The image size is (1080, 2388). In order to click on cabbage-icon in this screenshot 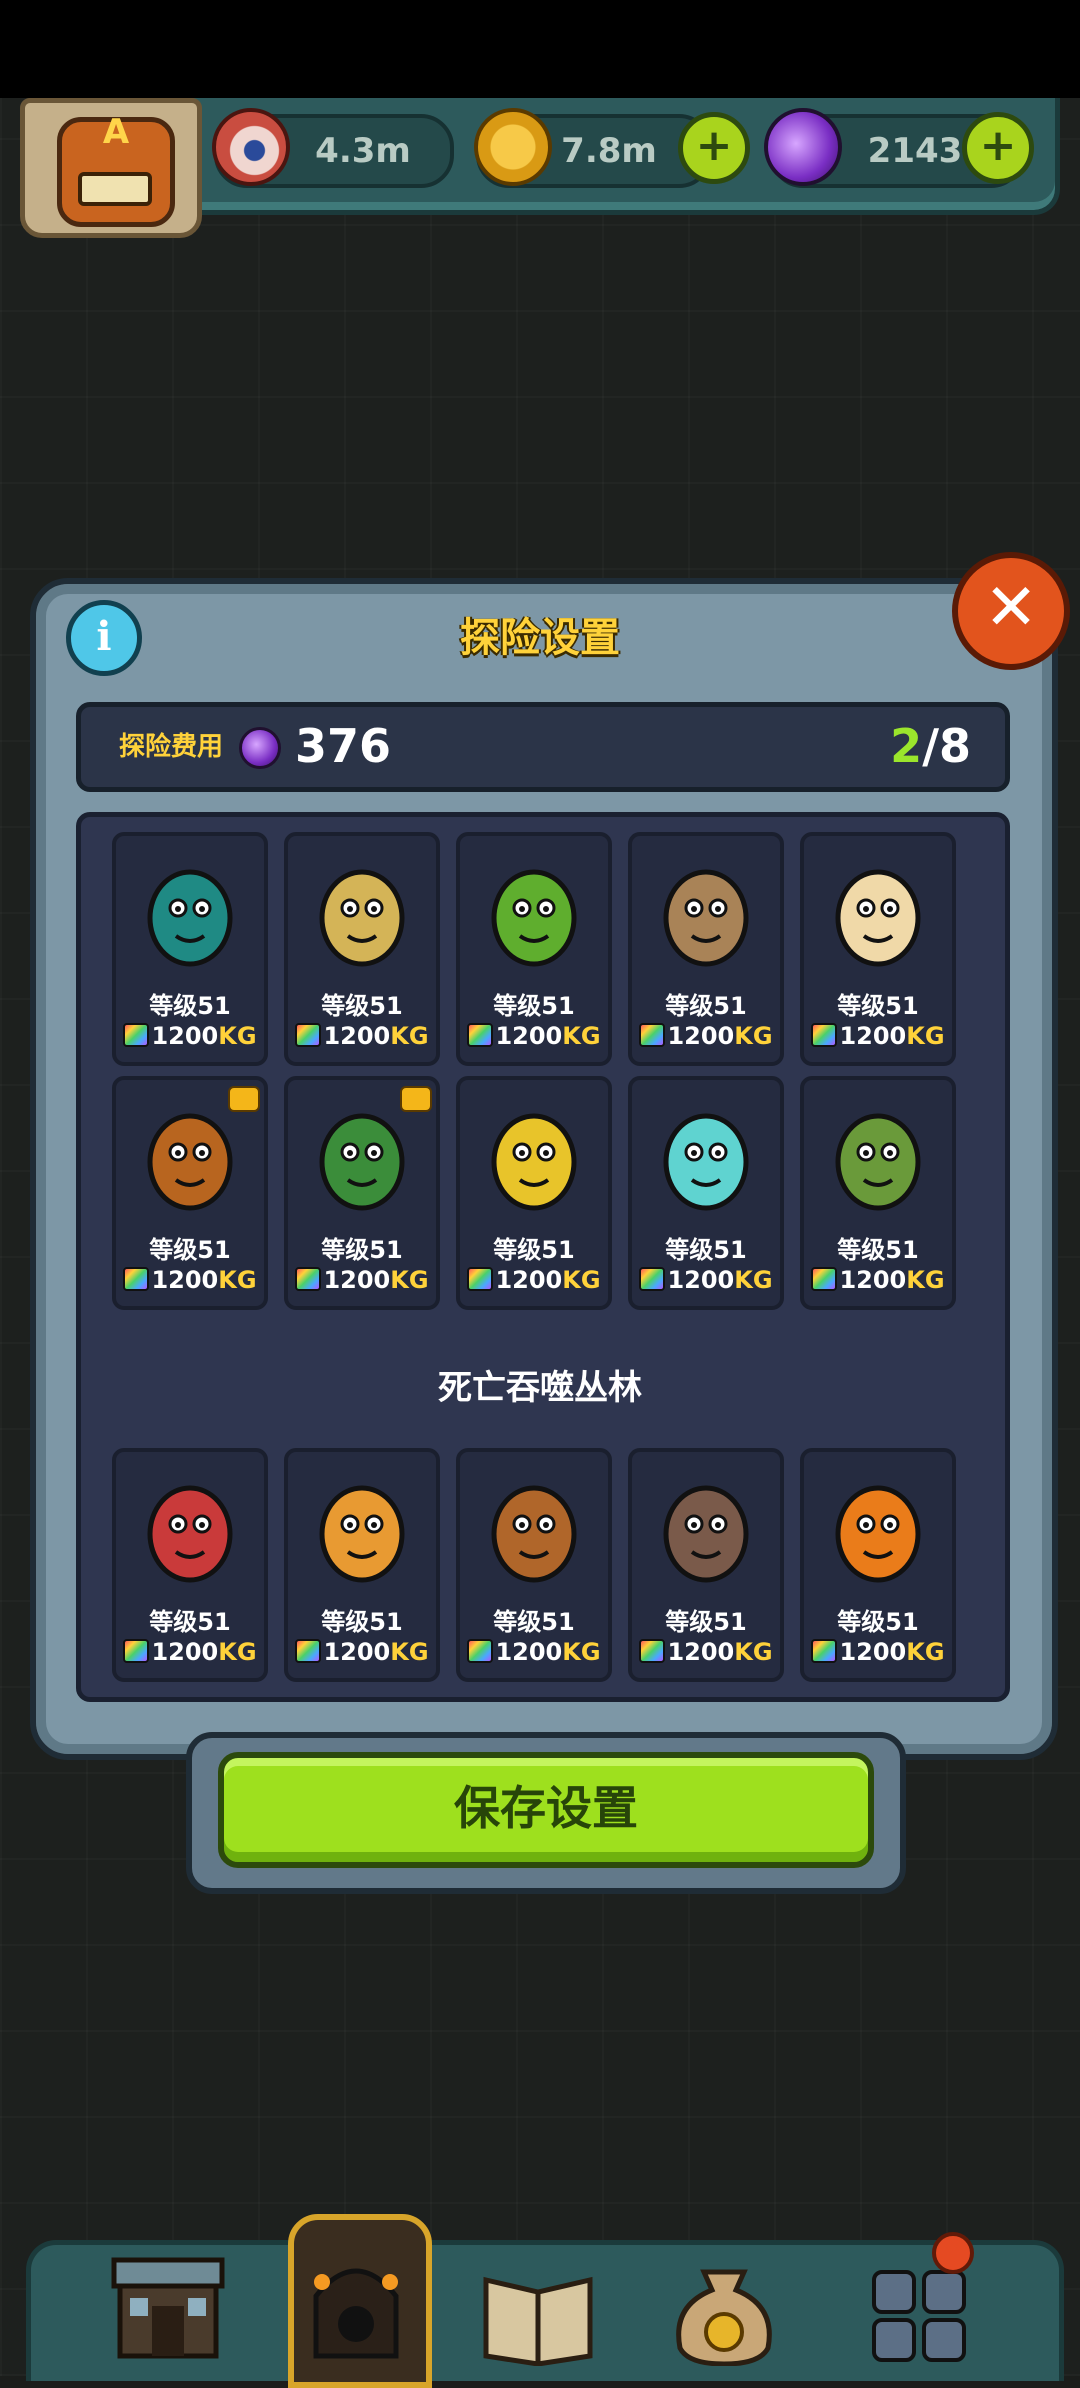, I will do `click(534, 911)`.